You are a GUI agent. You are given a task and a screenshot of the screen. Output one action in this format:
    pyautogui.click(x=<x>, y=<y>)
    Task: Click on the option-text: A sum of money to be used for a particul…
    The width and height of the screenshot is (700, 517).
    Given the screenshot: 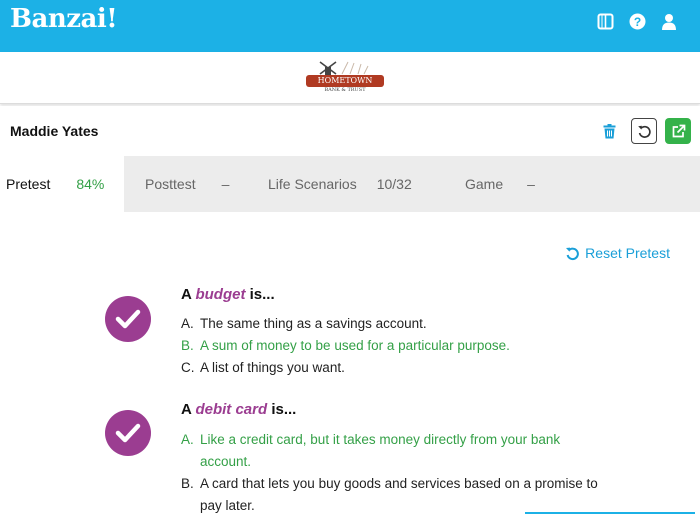 What is the action you would take?
    pyautogui.click(x=355, y=345)
    